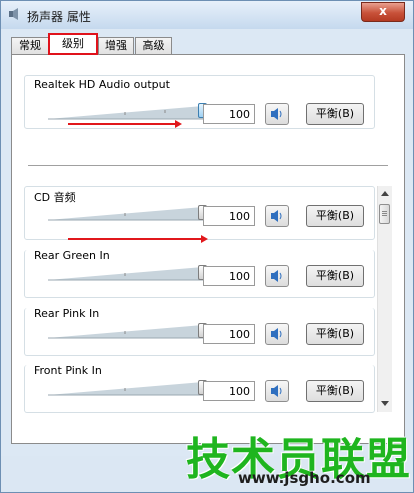  I want to click on device-group-rear-pink-in: Rear Pink In 100 平衡(B), so click(199, 331).